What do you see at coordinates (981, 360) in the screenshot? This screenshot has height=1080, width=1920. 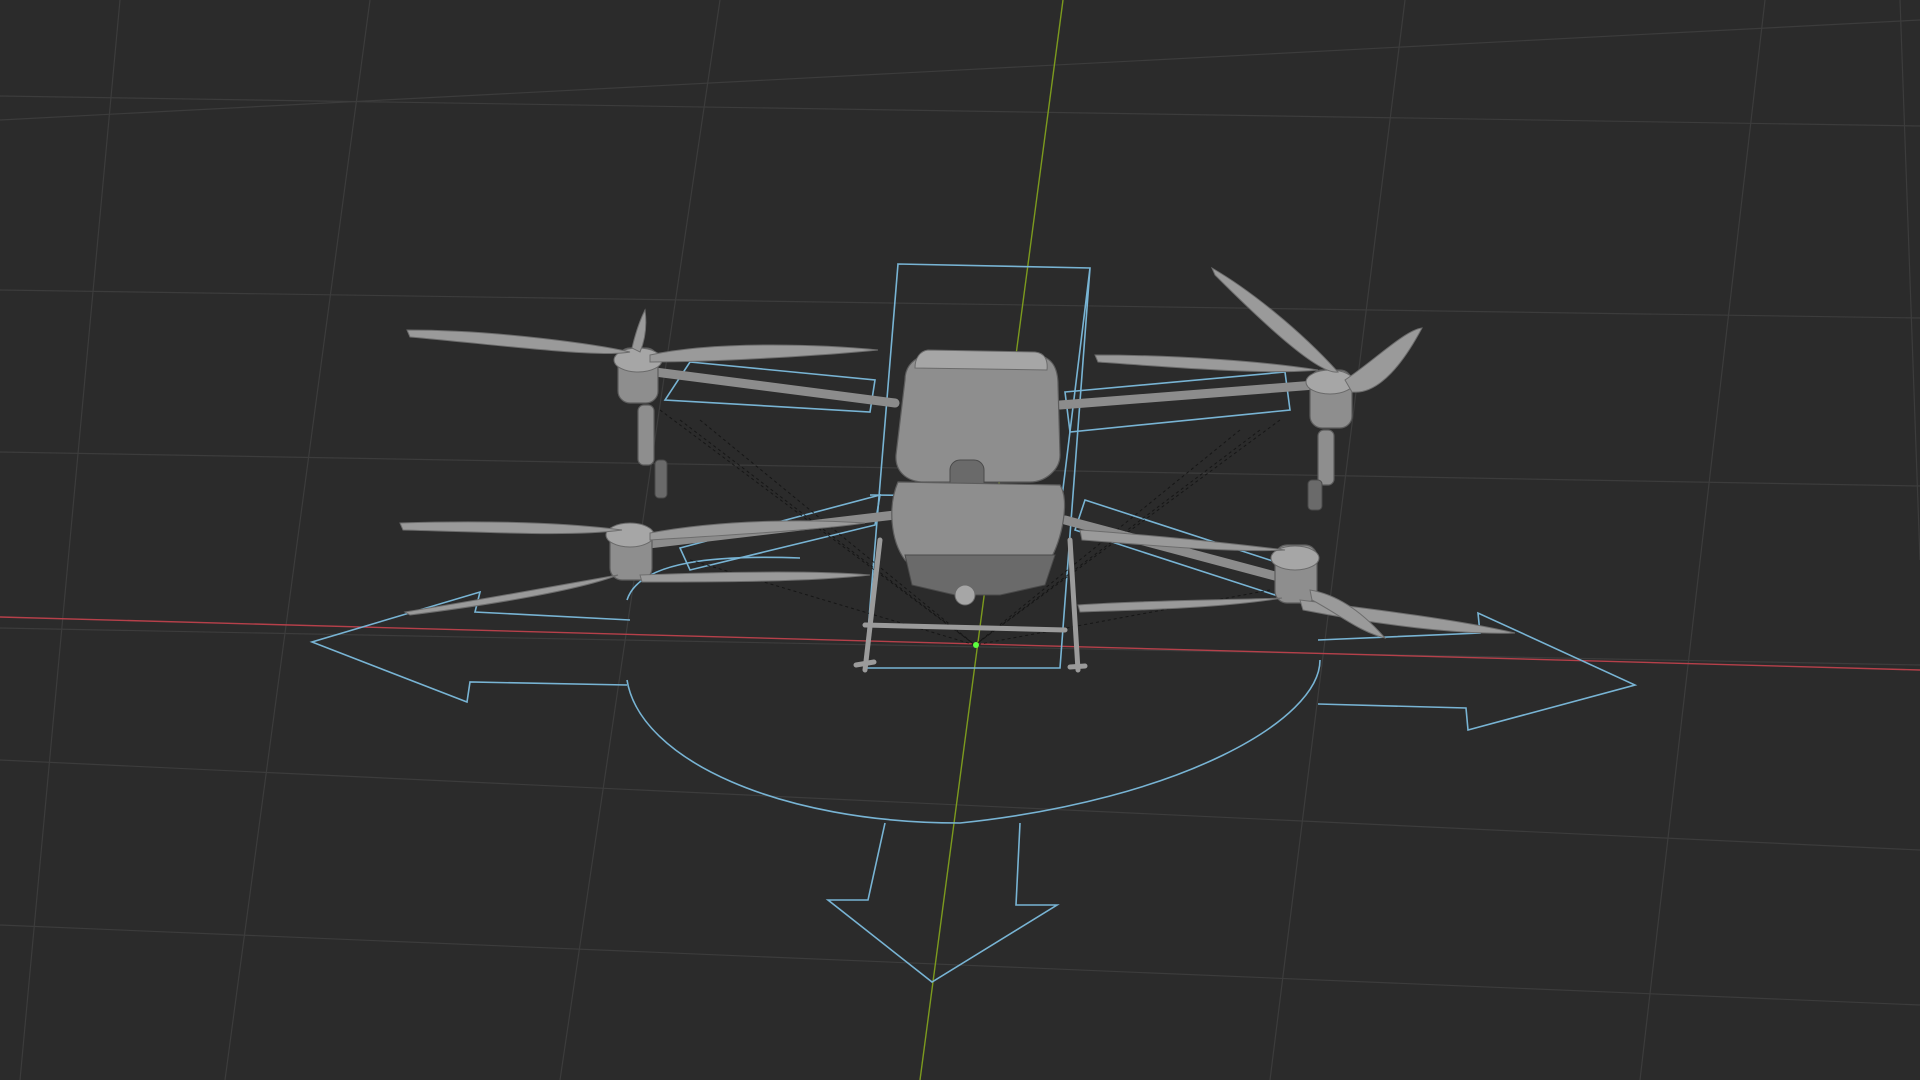 I see `drone-top-cap` at bounding box center [981, 360].